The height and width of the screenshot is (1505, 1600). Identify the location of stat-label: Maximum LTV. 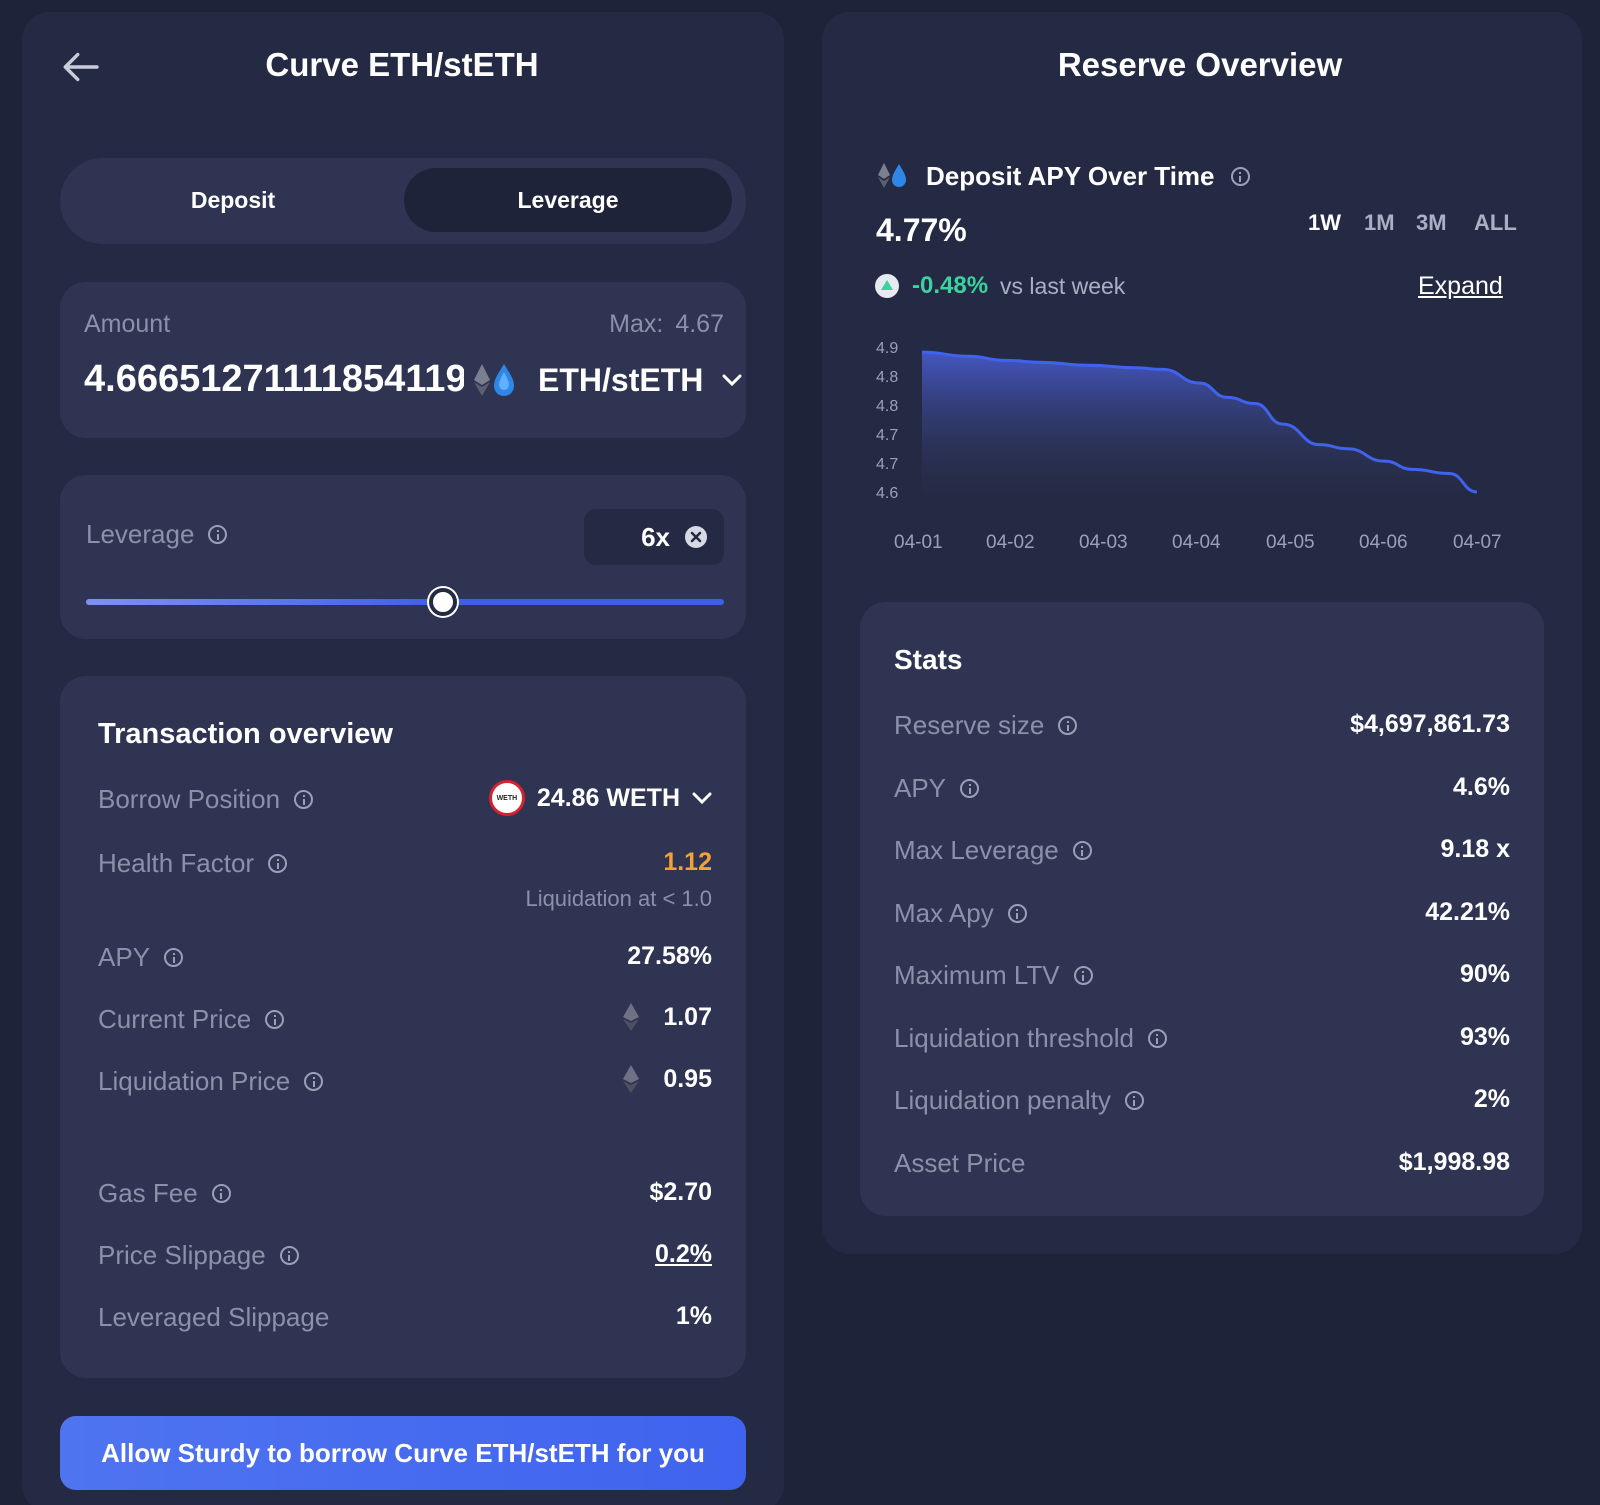
(977, 975).